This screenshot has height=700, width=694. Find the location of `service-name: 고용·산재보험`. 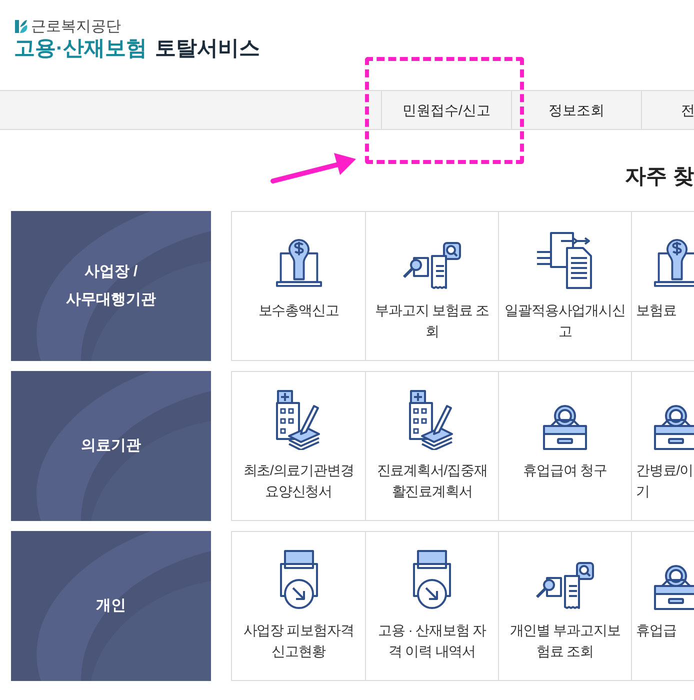

service-name: 고용·산재보험 is located at coordinates (80, 49).